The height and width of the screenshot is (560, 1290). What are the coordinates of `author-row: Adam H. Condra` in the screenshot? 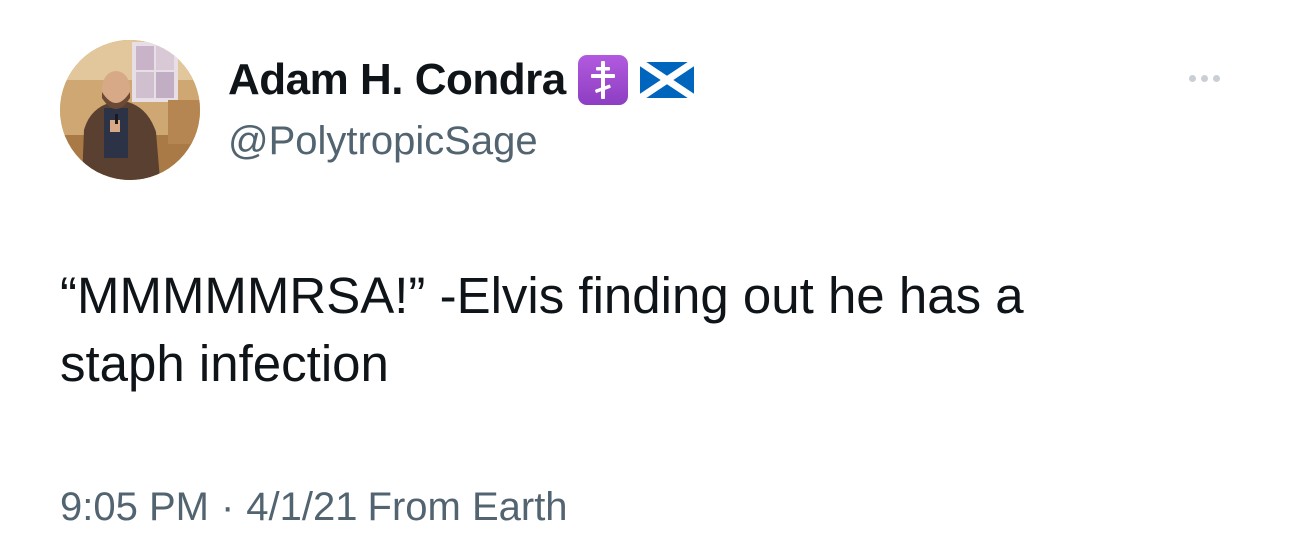 It's located at (461, 80).